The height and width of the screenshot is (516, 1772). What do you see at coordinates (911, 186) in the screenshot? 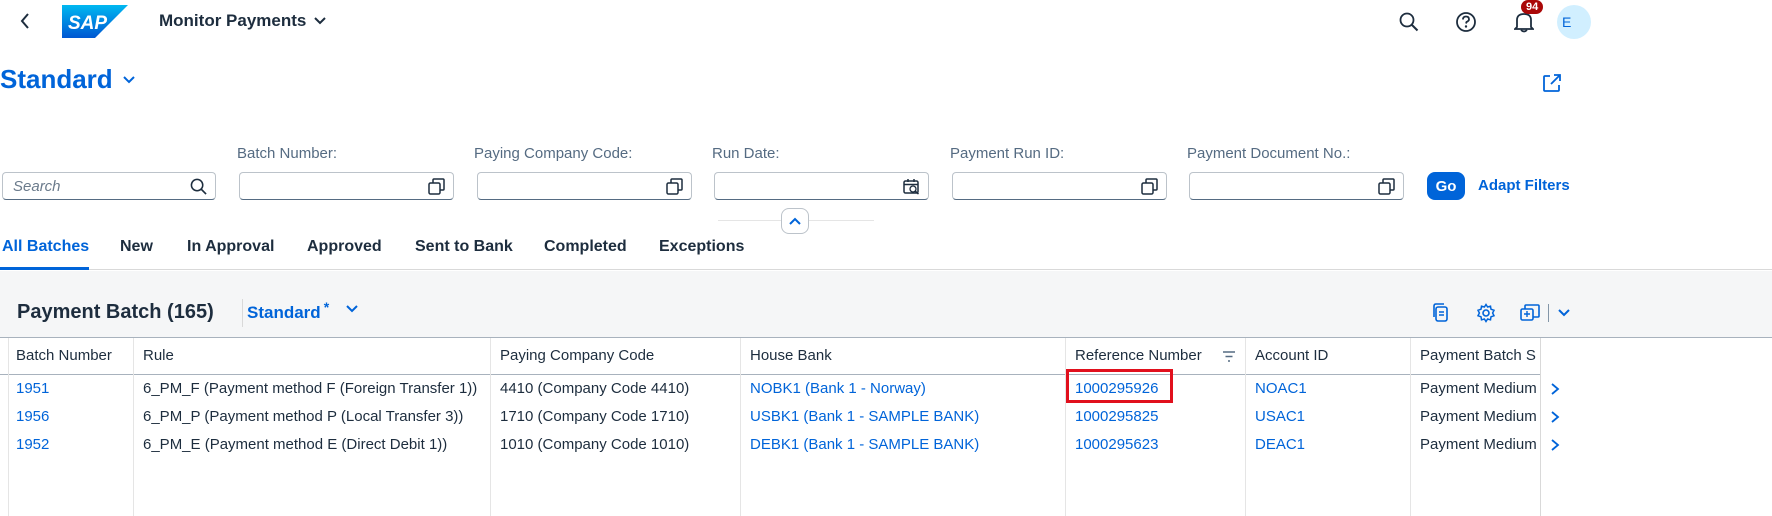
I see `calendar-icon` at bounding box center [911, 186].